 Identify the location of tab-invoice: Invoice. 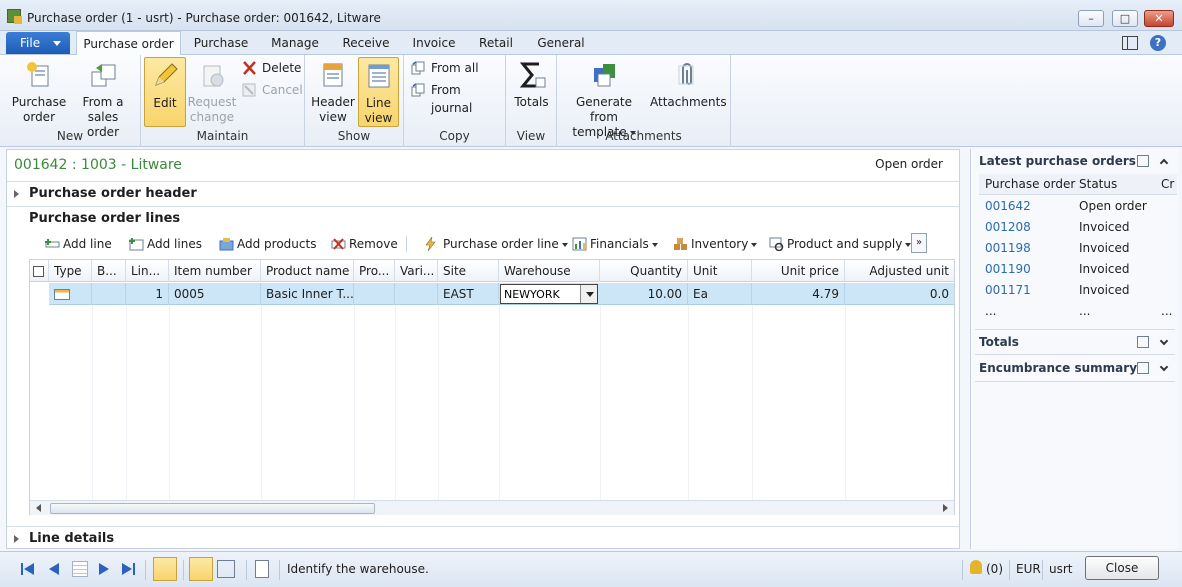
(434, 43).